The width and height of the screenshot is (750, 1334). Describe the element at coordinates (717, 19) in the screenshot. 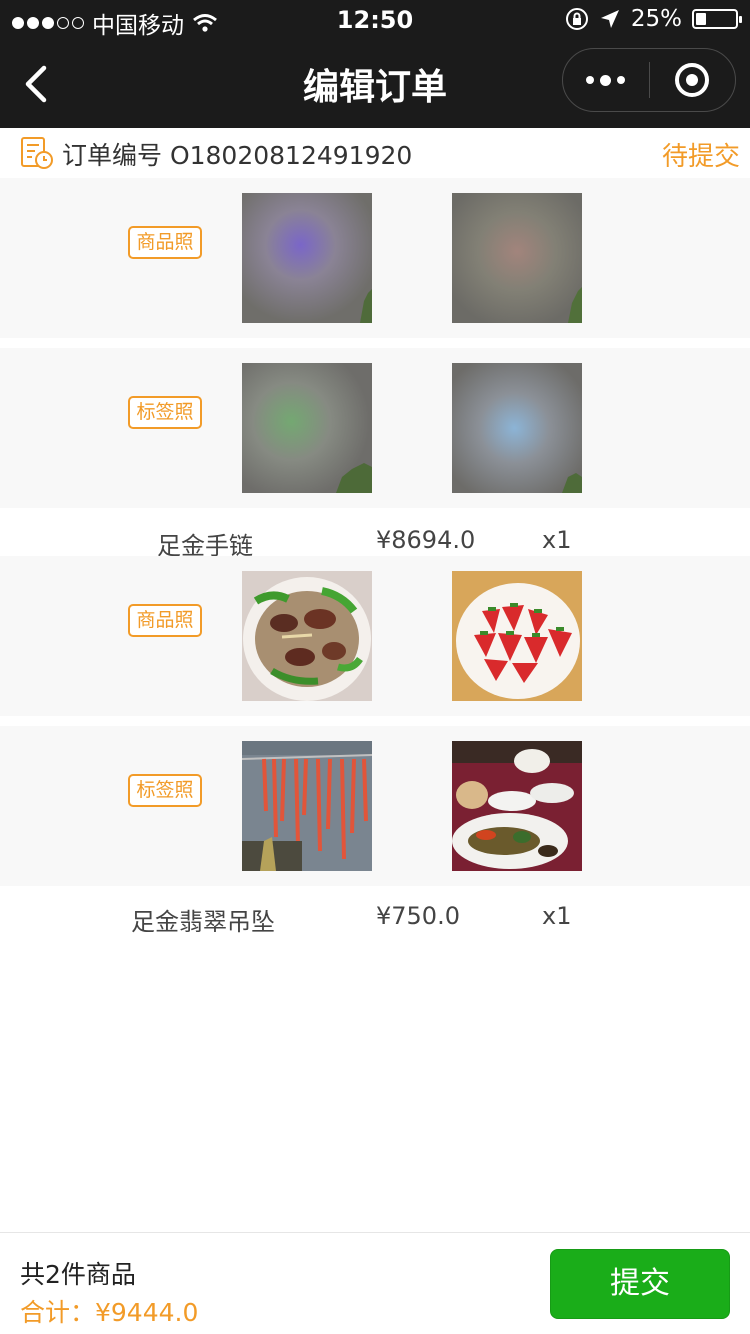

I see `battery-icon` at that location.